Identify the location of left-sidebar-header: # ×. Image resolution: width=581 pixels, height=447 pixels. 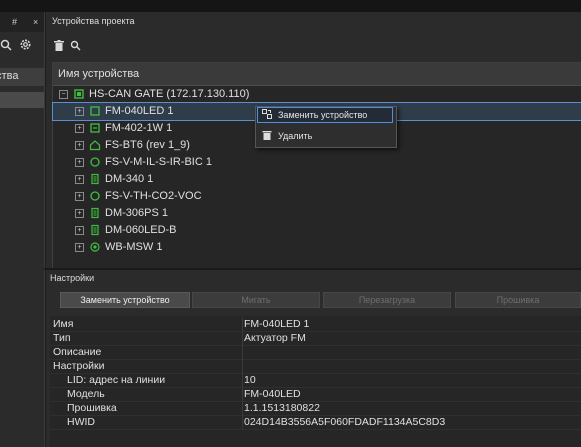
(22, 22).